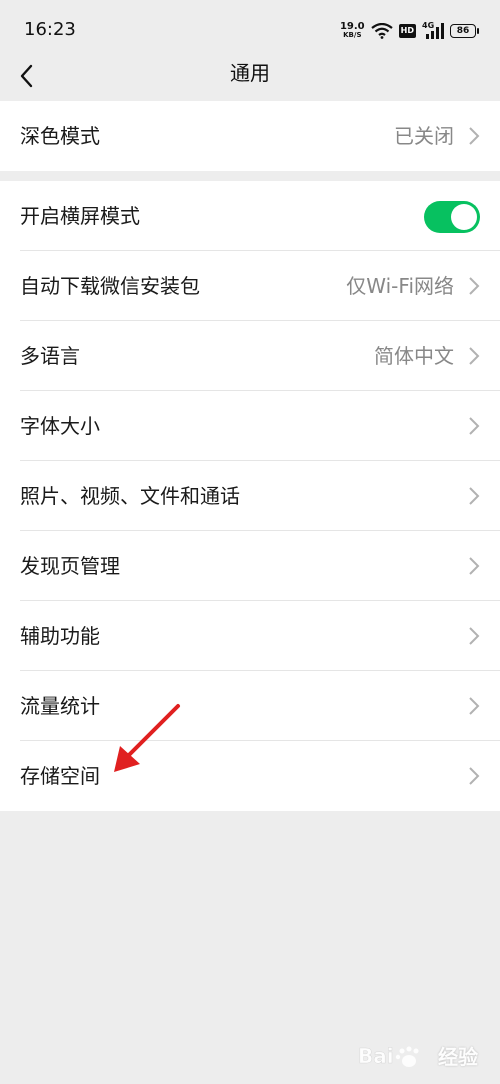 Image resolution: width=500 pixels, height=1084 pixels. What do you see at coordinates (250, 776) in the screenshot?
I see `storage-row: 存储空间` at bounding box center [250, 776].